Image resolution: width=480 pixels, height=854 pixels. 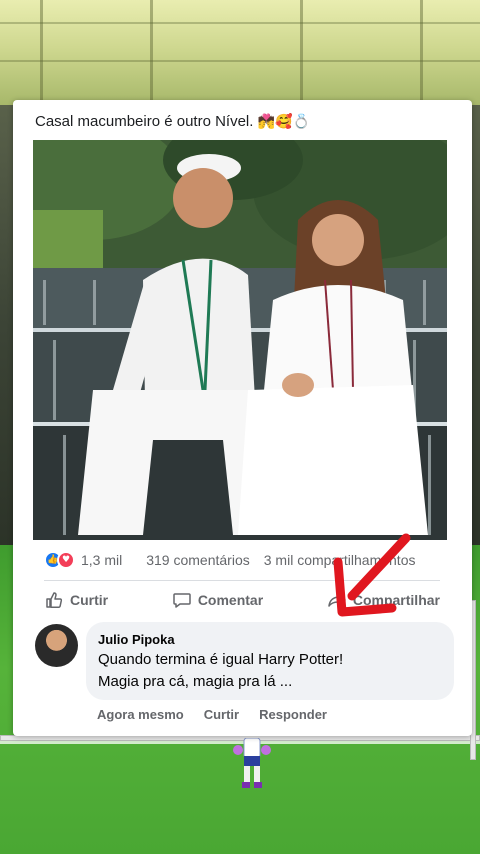 I want to click on like-label: Curtir, so click(x=89, y=600).